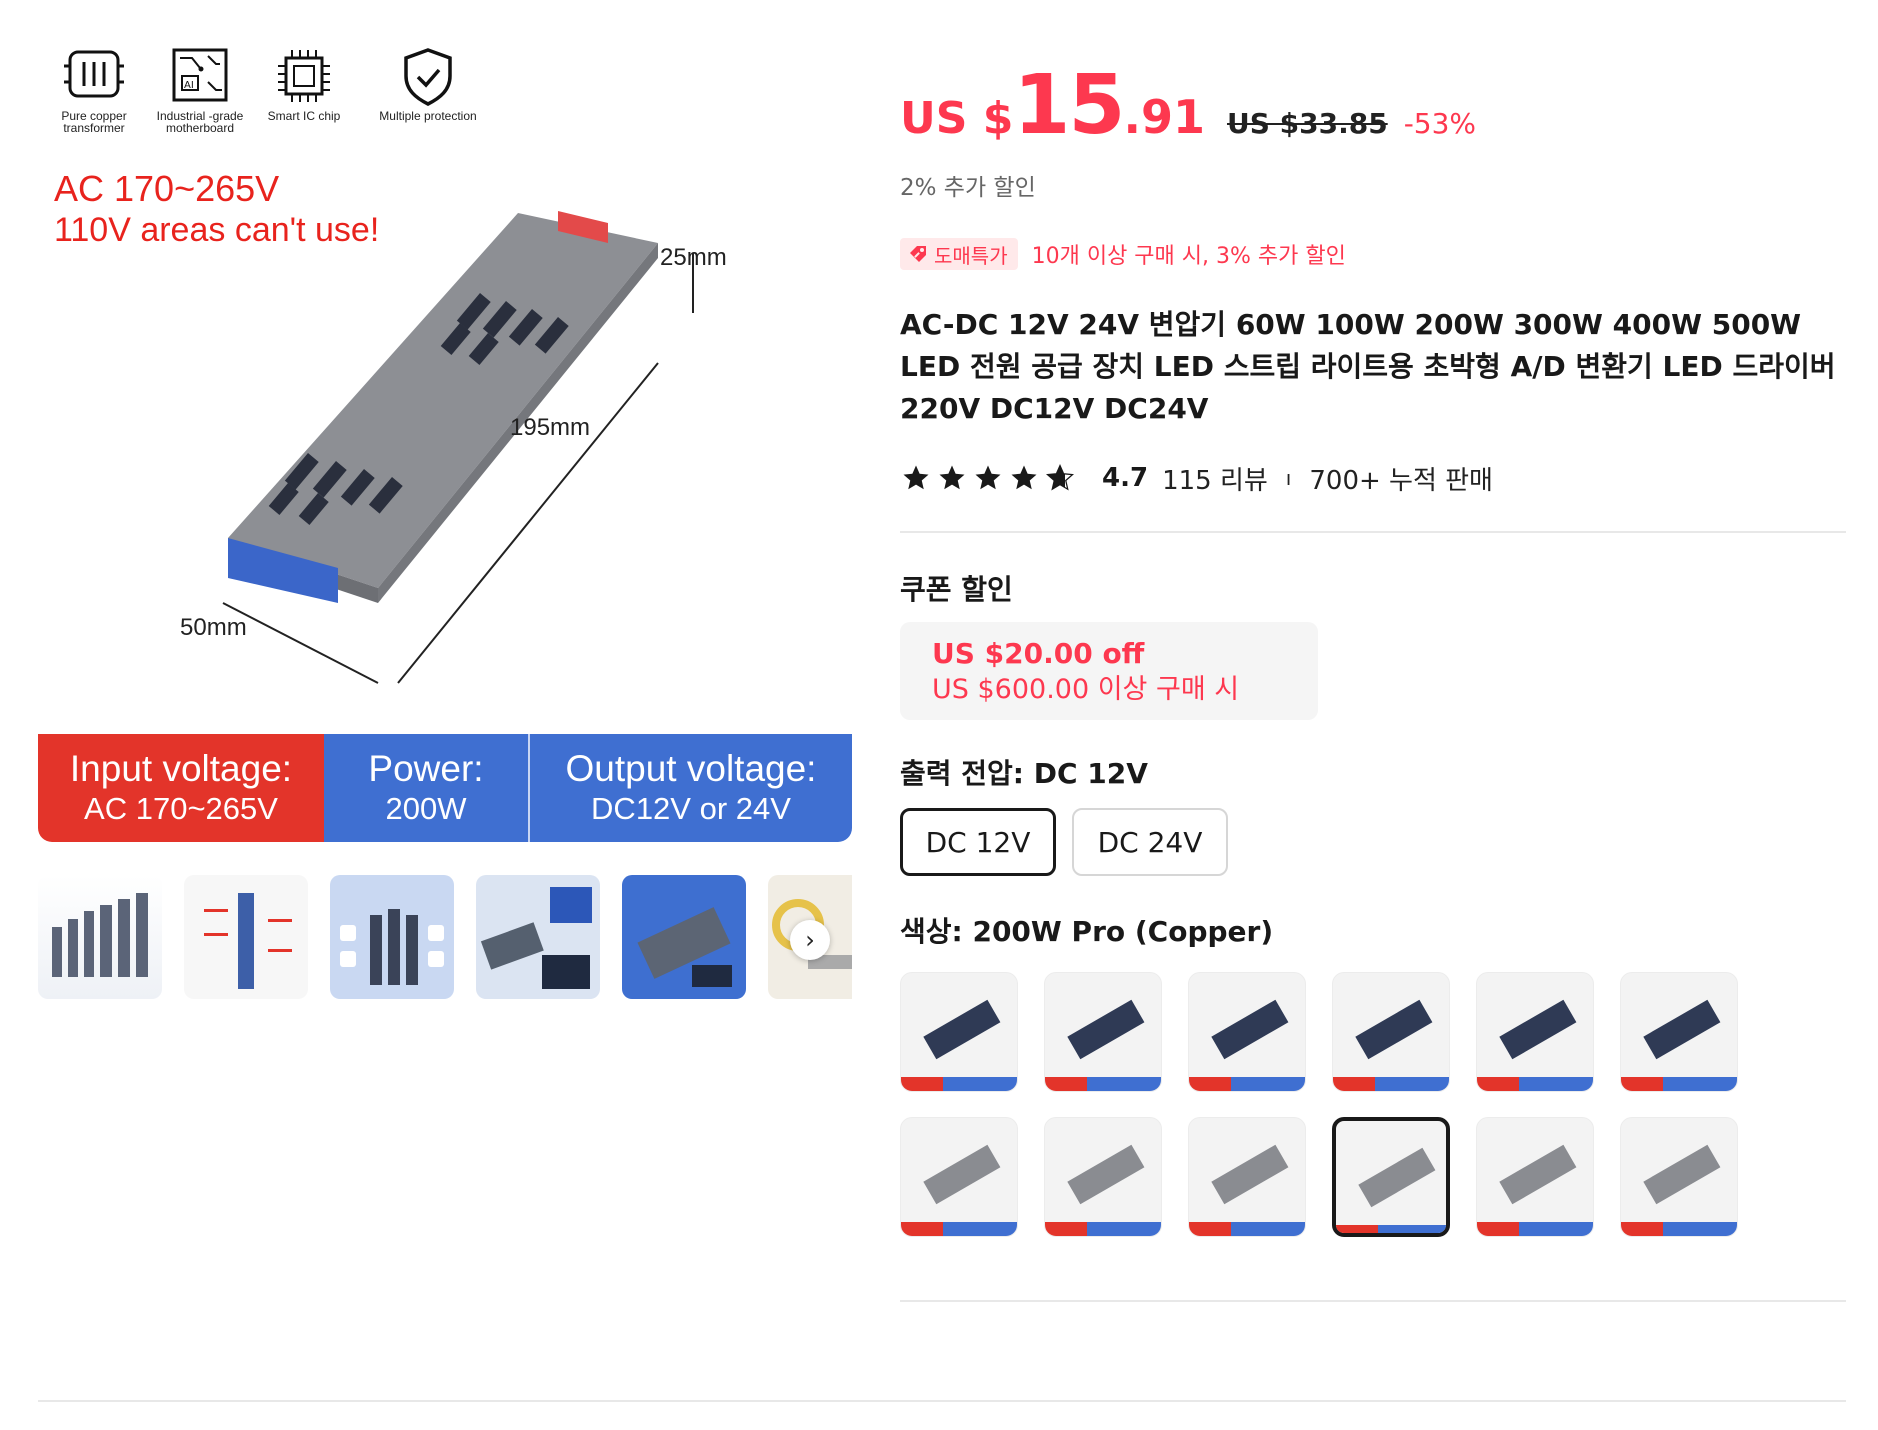  I want to click on circuit-board-icon: AI, so click(200, 75).